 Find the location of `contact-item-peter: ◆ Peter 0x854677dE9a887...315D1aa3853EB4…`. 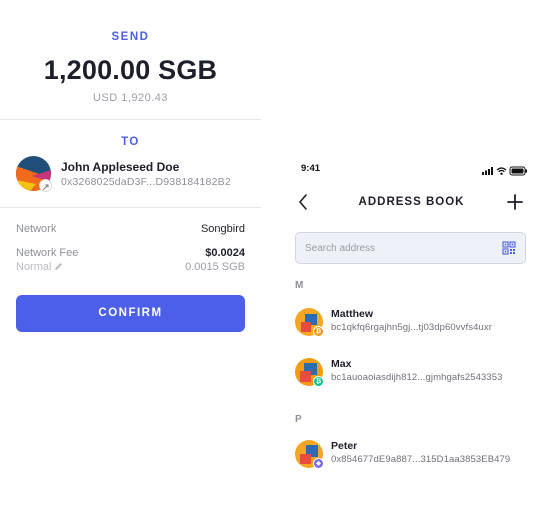

contact-item-peter: ◆ Peter 0x854677dE9a887...315D1aa3853EB4… is located at coordinates (415, 452).